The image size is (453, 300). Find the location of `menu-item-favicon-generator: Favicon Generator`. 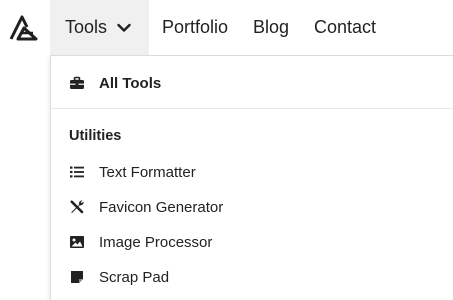

menu-item-favicon-generator: Favicon Generator is located at coordinates (146, 207).